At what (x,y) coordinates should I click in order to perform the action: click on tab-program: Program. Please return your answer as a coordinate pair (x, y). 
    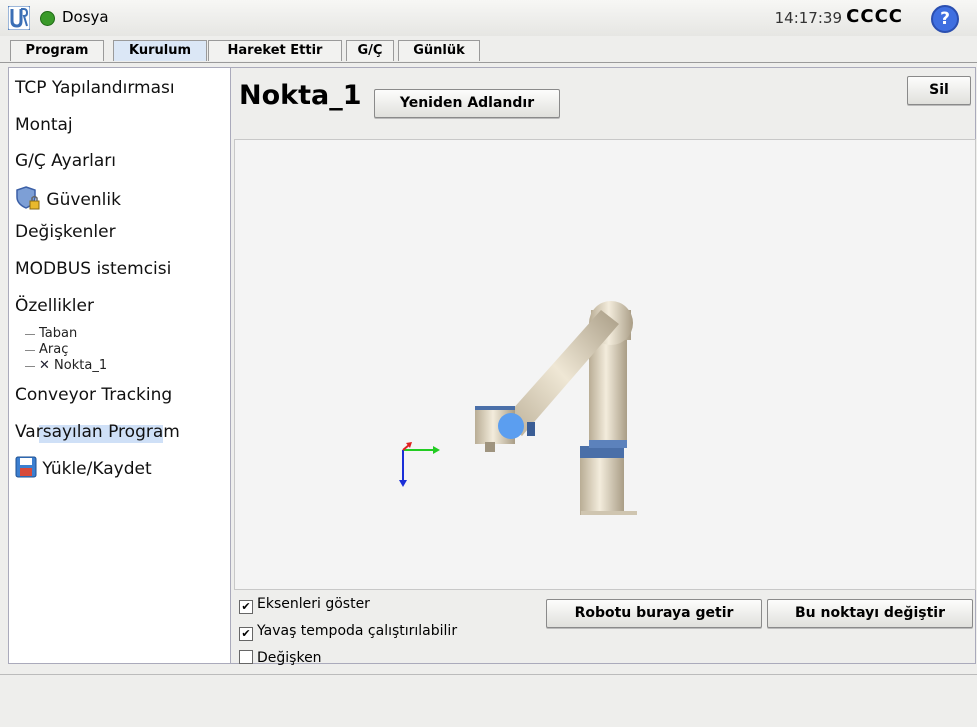
    Looking at the image, I should click on (57, 50).